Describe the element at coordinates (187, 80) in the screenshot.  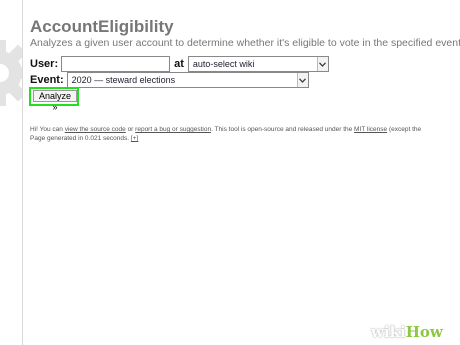
I see `event-select: 2020 — steward elections` at that location.